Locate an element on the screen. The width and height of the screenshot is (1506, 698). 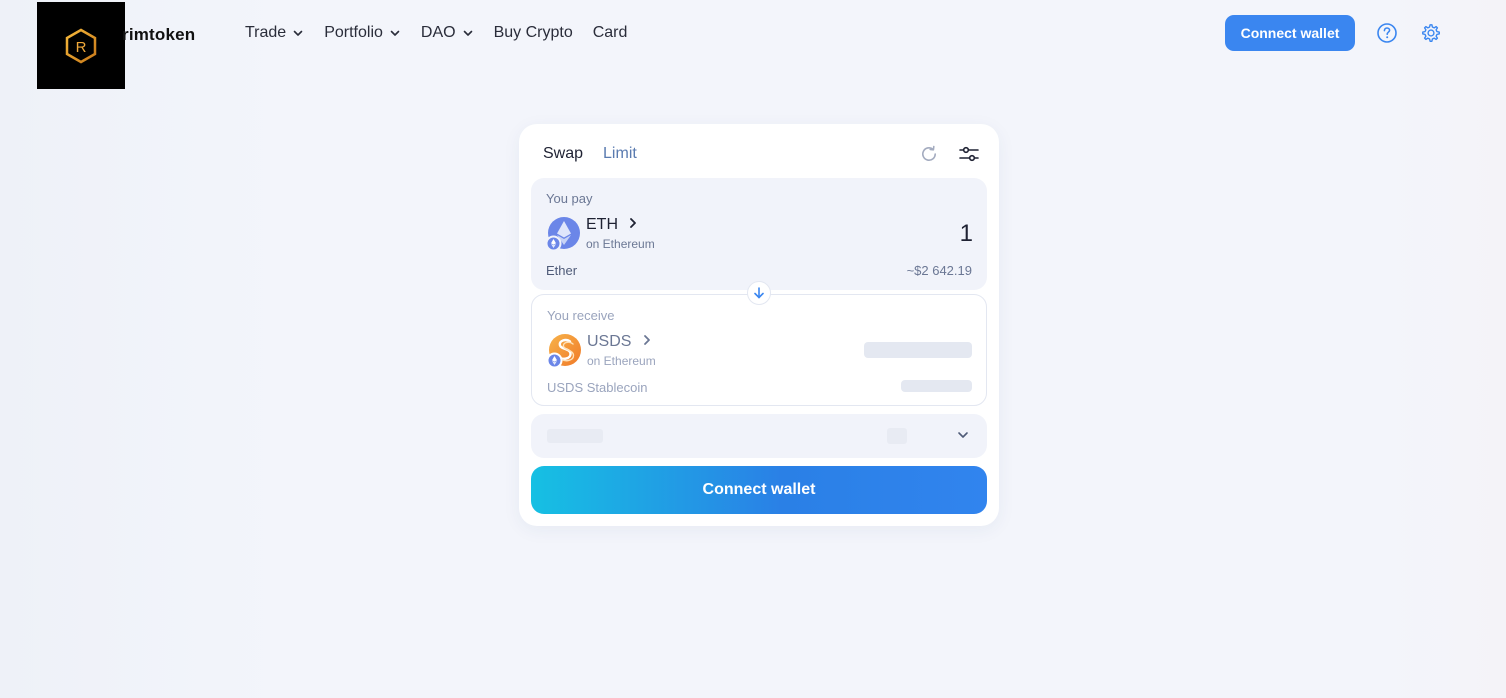
nav-item-label: Buy Crypto is located at coordinates (533, 32).